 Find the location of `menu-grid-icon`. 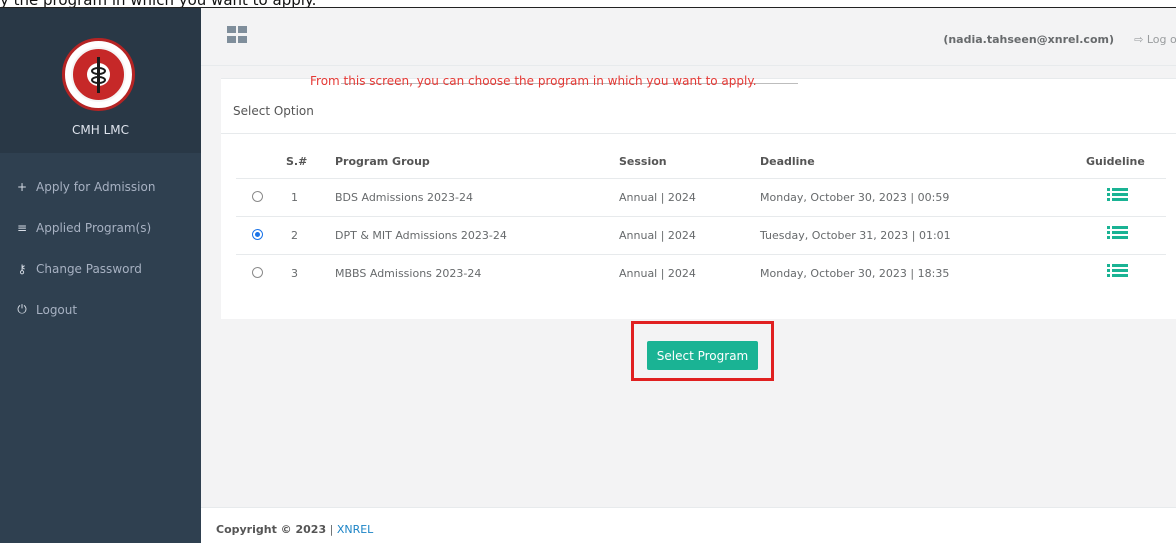

menu-grid-icon is located at coordinates (237, 35).